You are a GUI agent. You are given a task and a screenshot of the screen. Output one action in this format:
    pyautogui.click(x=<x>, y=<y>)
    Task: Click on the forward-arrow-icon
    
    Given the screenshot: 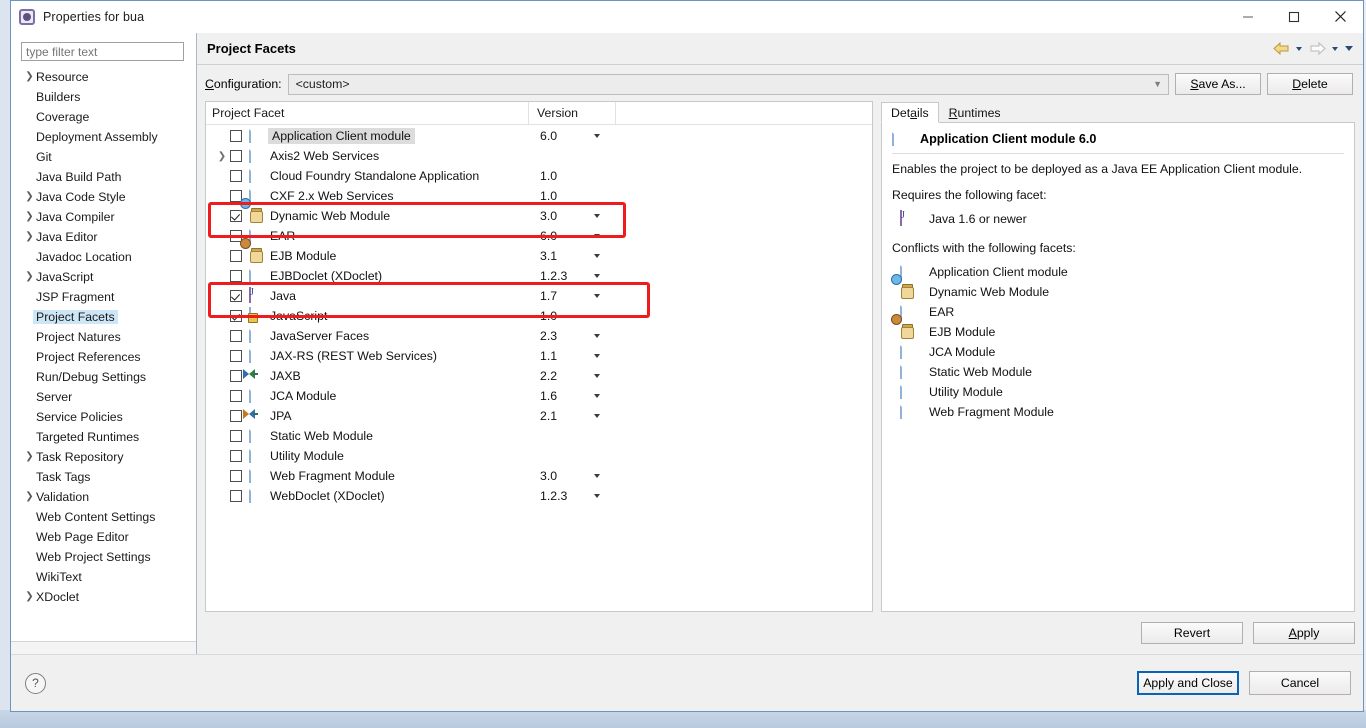 What is the action you would take?
    pyautogui.click(x=1317, y=49)
    